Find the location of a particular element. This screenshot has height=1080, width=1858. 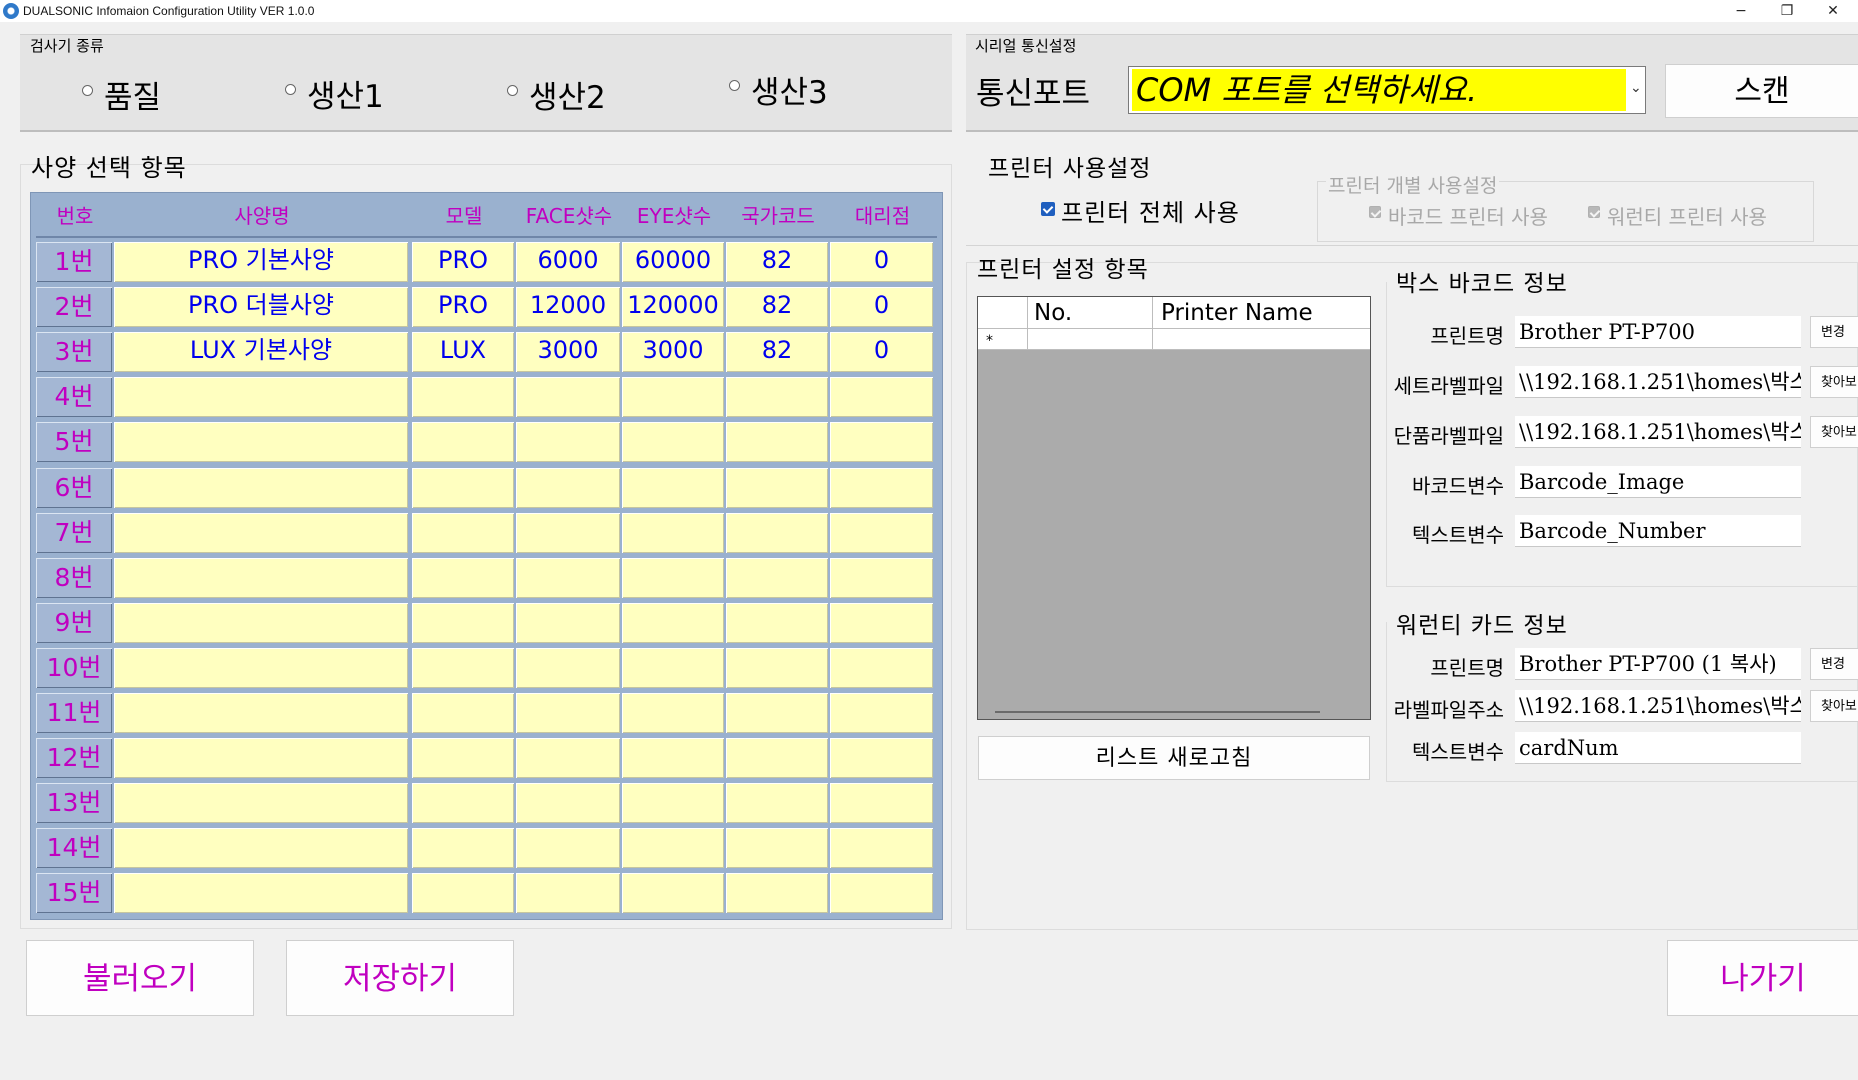

restore-button: ❐ is located at coordinates (1787, 11).